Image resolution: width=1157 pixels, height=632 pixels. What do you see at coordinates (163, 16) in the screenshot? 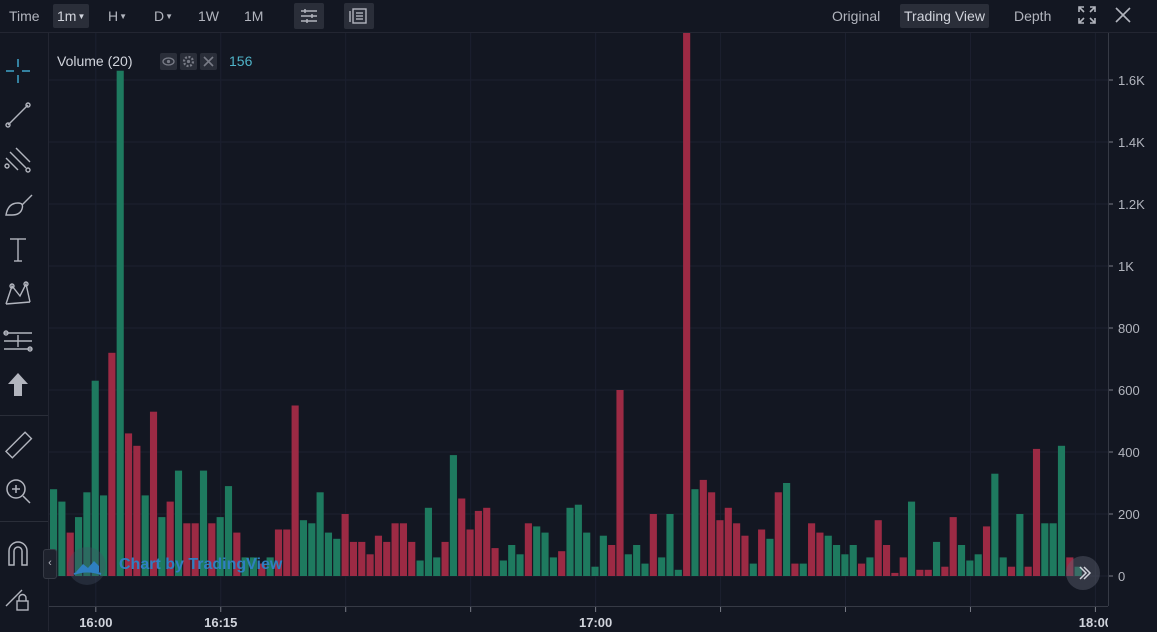
I see `interval-d: D▼` at bounding box center [163, 16].